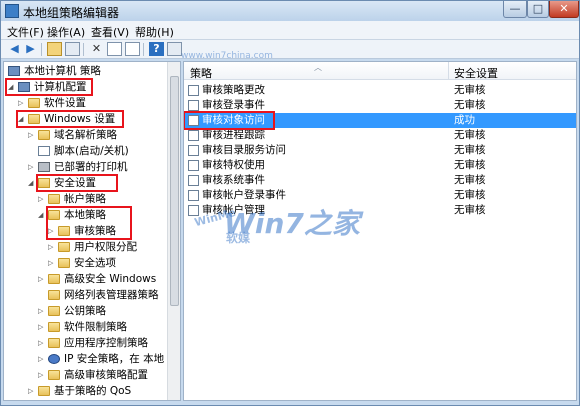 The image size is (580, 406). Describe the element at coordinates (25, 32) in the screenshot. I see `menu-file: 文件(F)` at that location.